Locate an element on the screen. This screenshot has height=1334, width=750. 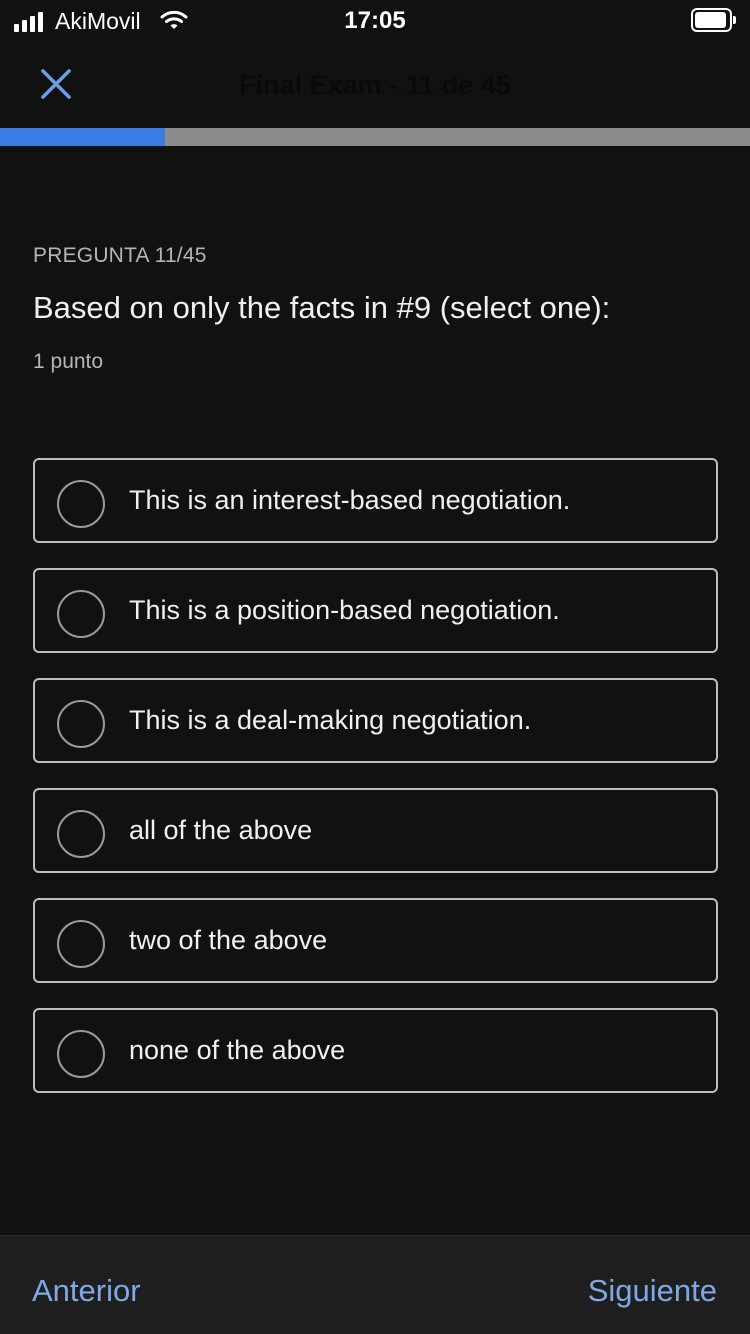
answer-option-label: This is a position-based negotiation. is located at coordinates (344, 610).